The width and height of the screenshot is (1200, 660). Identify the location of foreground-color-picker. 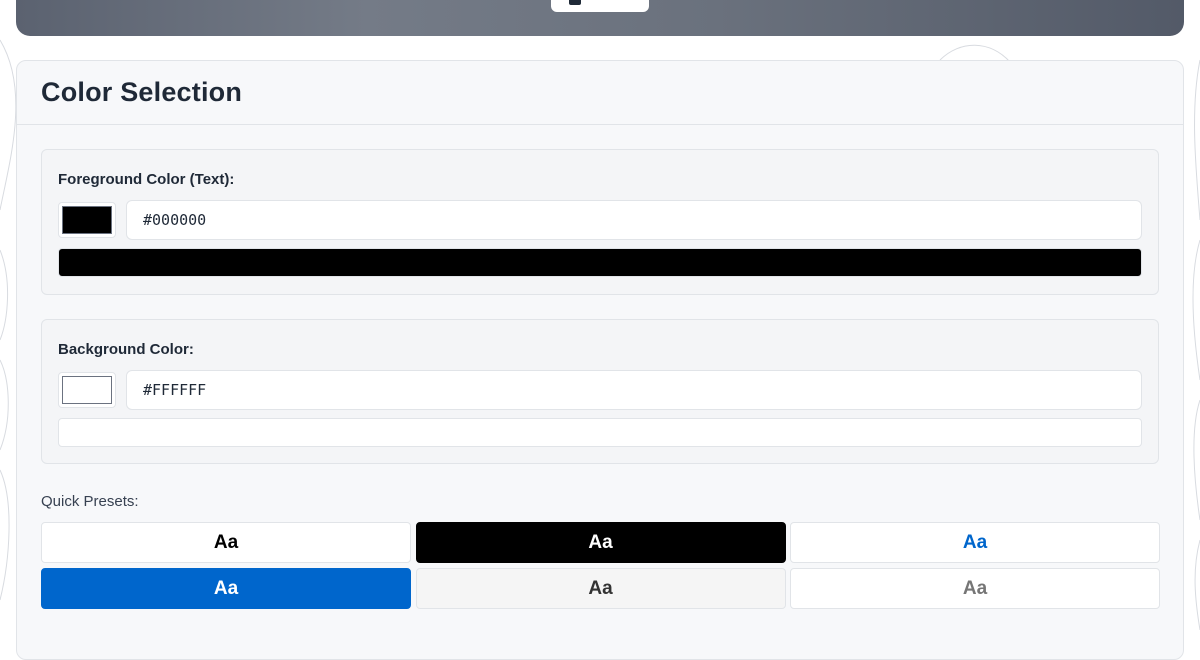
(87, 220).